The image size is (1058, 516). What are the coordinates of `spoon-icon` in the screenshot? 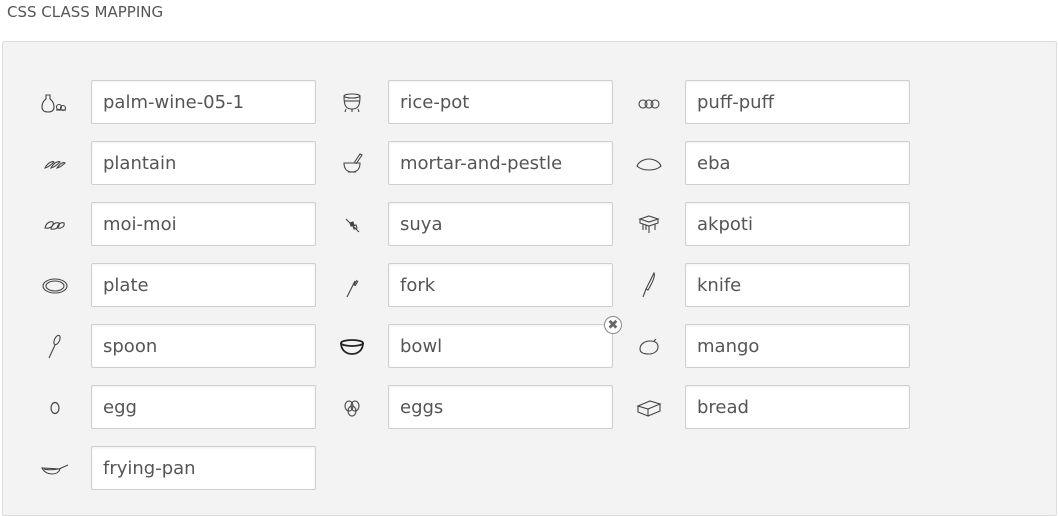 It's located at (55, 346).